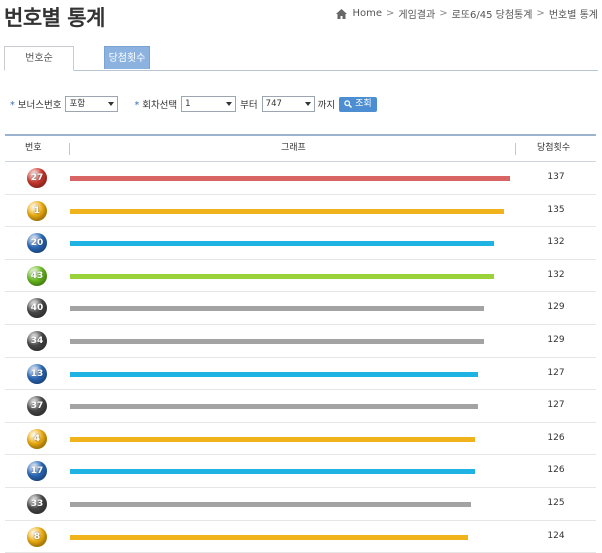 This screenshot has width=602, height=553. I want to click on page-title: 번호별 통계, so click(54, 18).